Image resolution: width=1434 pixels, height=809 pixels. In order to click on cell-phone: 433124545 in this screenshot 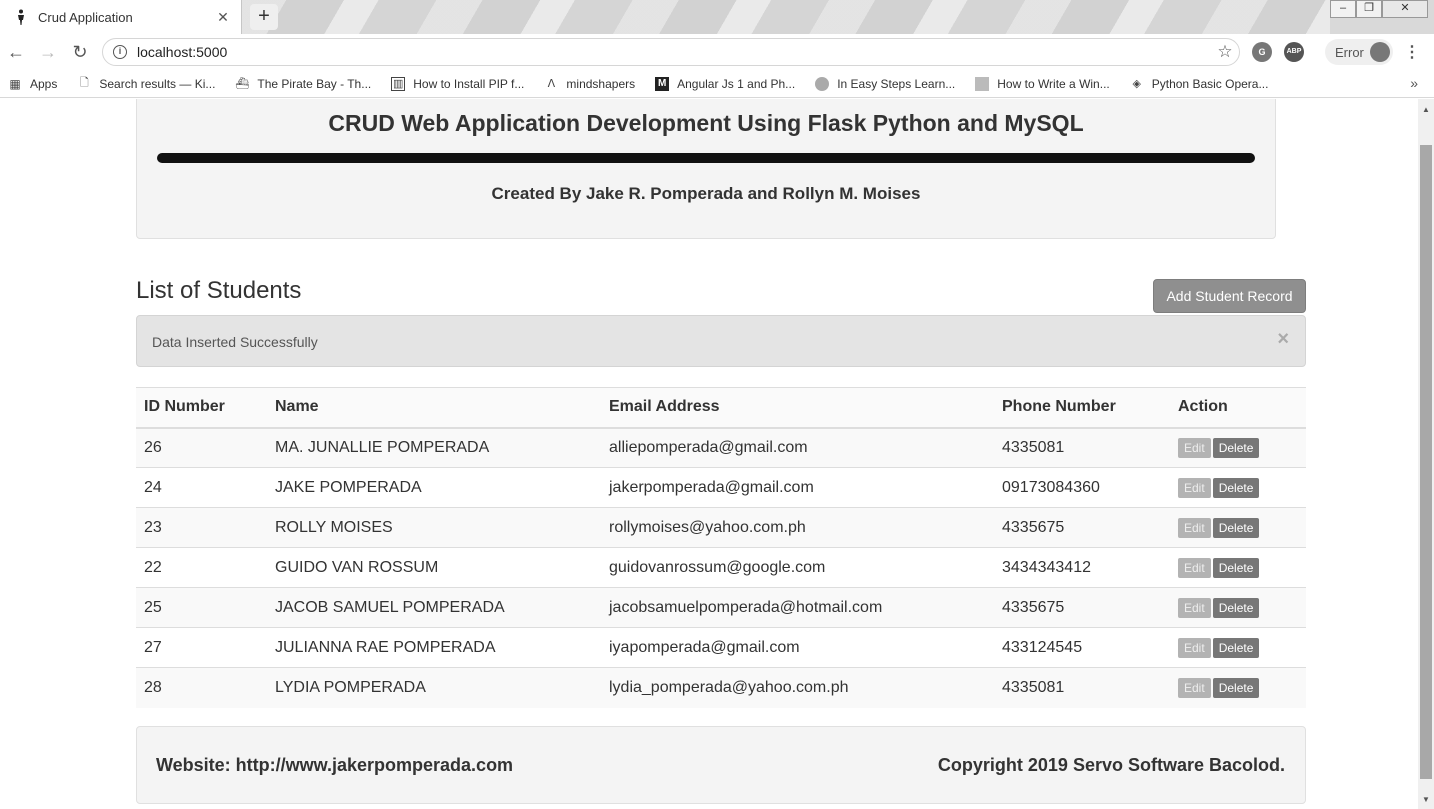, I will do `click(1082, 647)`.